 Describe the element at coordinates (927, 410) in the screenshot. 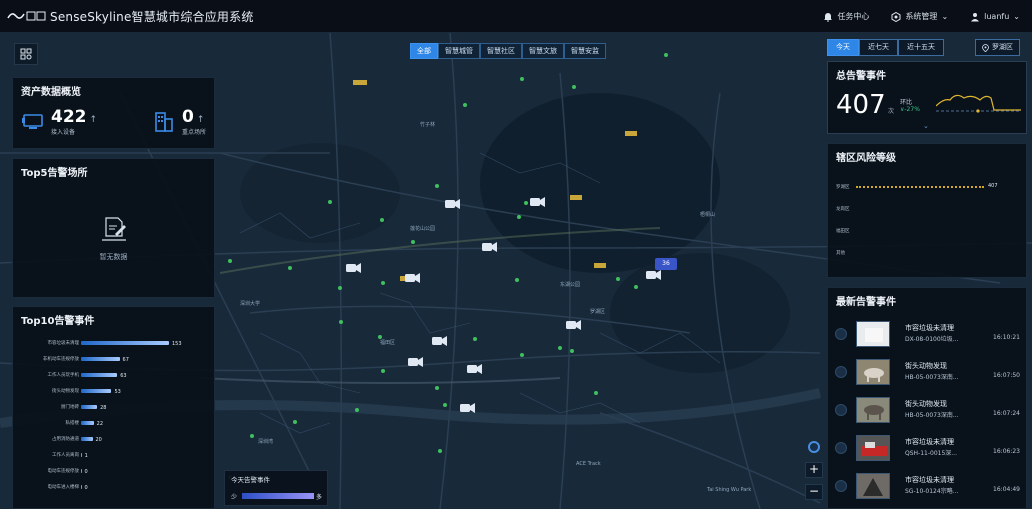

I see `alert-row: 街头动物发现 HB-05-0073深南... 16:07:24` at that location.